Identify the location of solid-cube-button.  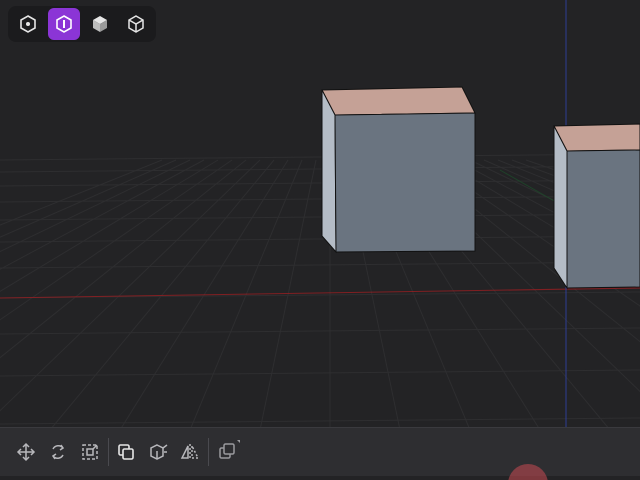
(100, 24).